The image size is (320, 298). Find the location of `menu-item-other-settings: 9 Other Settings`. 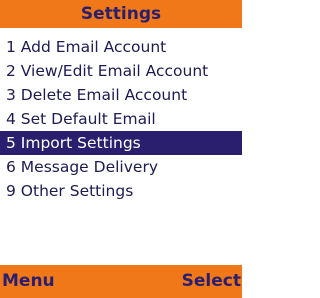

menu-item-other-settings: 9 Other Settings is located at coordinates (121, 191).